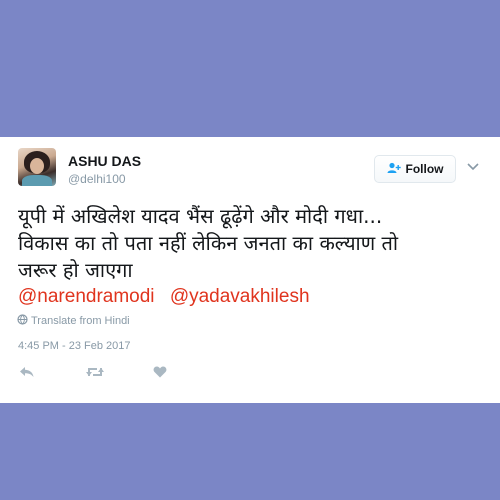 This screenshot has height=500, width=500. What do you see at coordinates (95, 372) in the screenshot?
I see `retweet-icon` at bounding box center [95, 372].